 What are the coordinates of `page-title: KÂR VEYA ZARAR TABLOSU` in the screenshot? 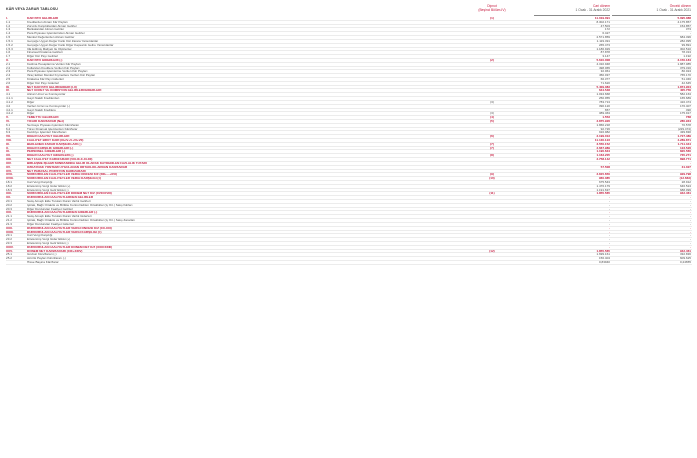 It's located at (32, 9).